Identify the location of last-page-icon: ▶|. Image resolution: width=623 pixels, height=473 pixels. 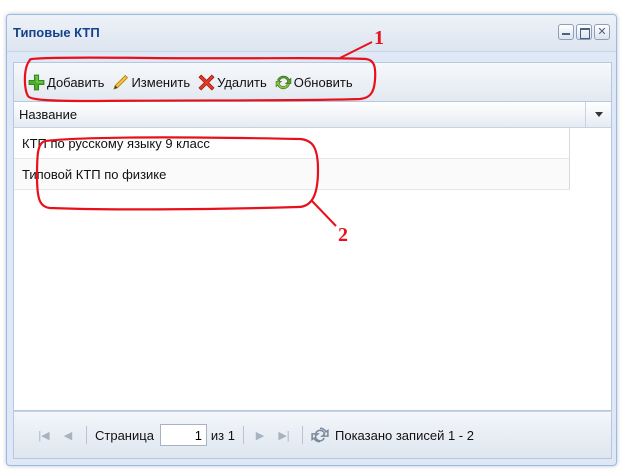
(284, 435).